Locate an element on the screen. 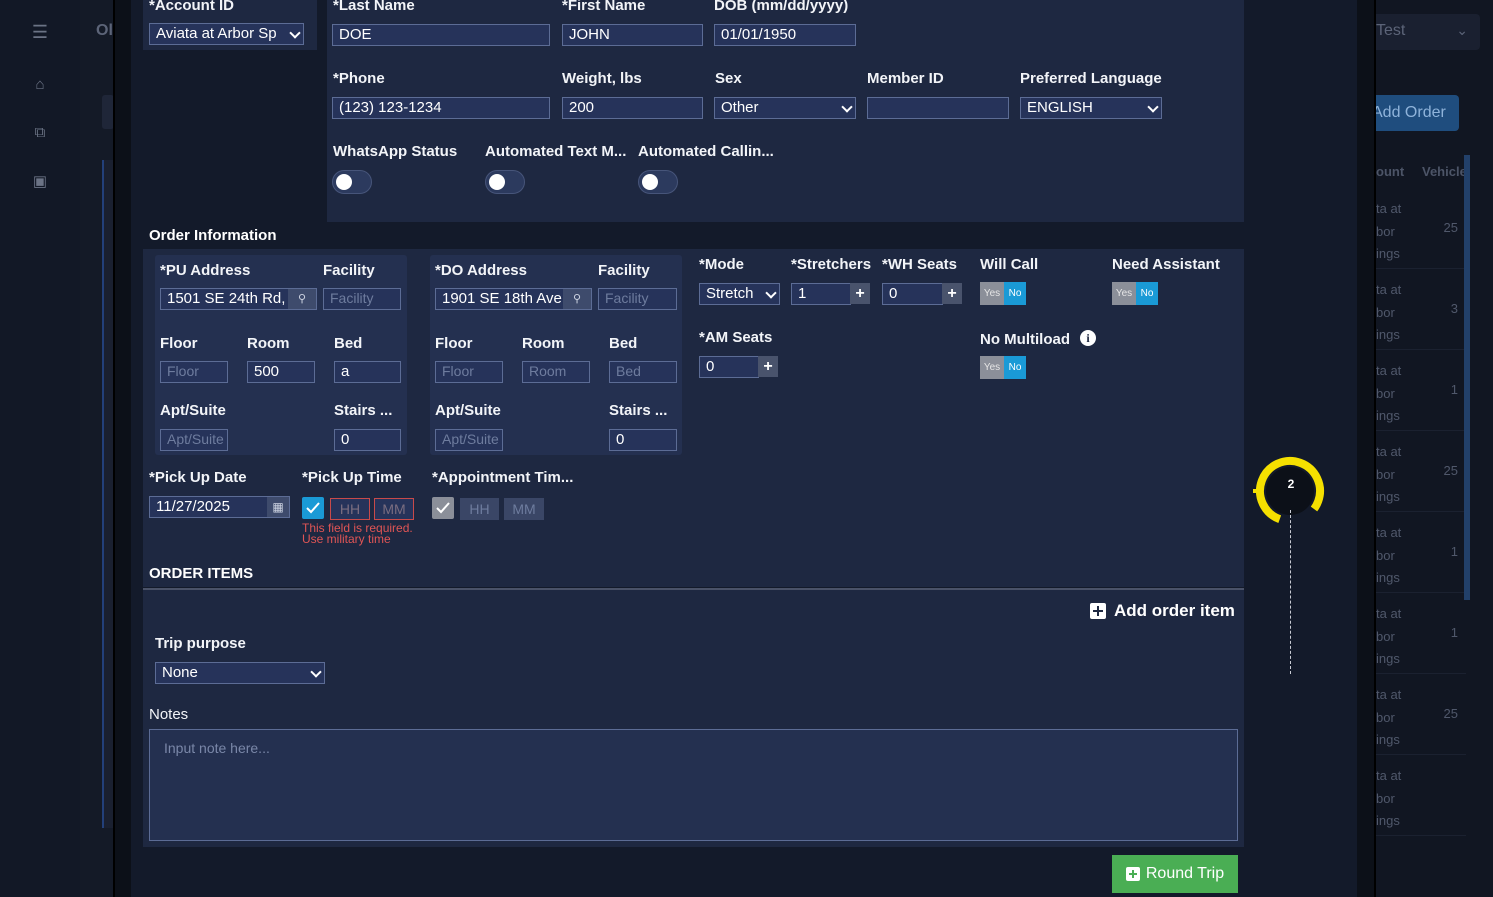 The width and height of the screenshot is (1493, 897). sex-select: Other is located at coordinates (785, 108).